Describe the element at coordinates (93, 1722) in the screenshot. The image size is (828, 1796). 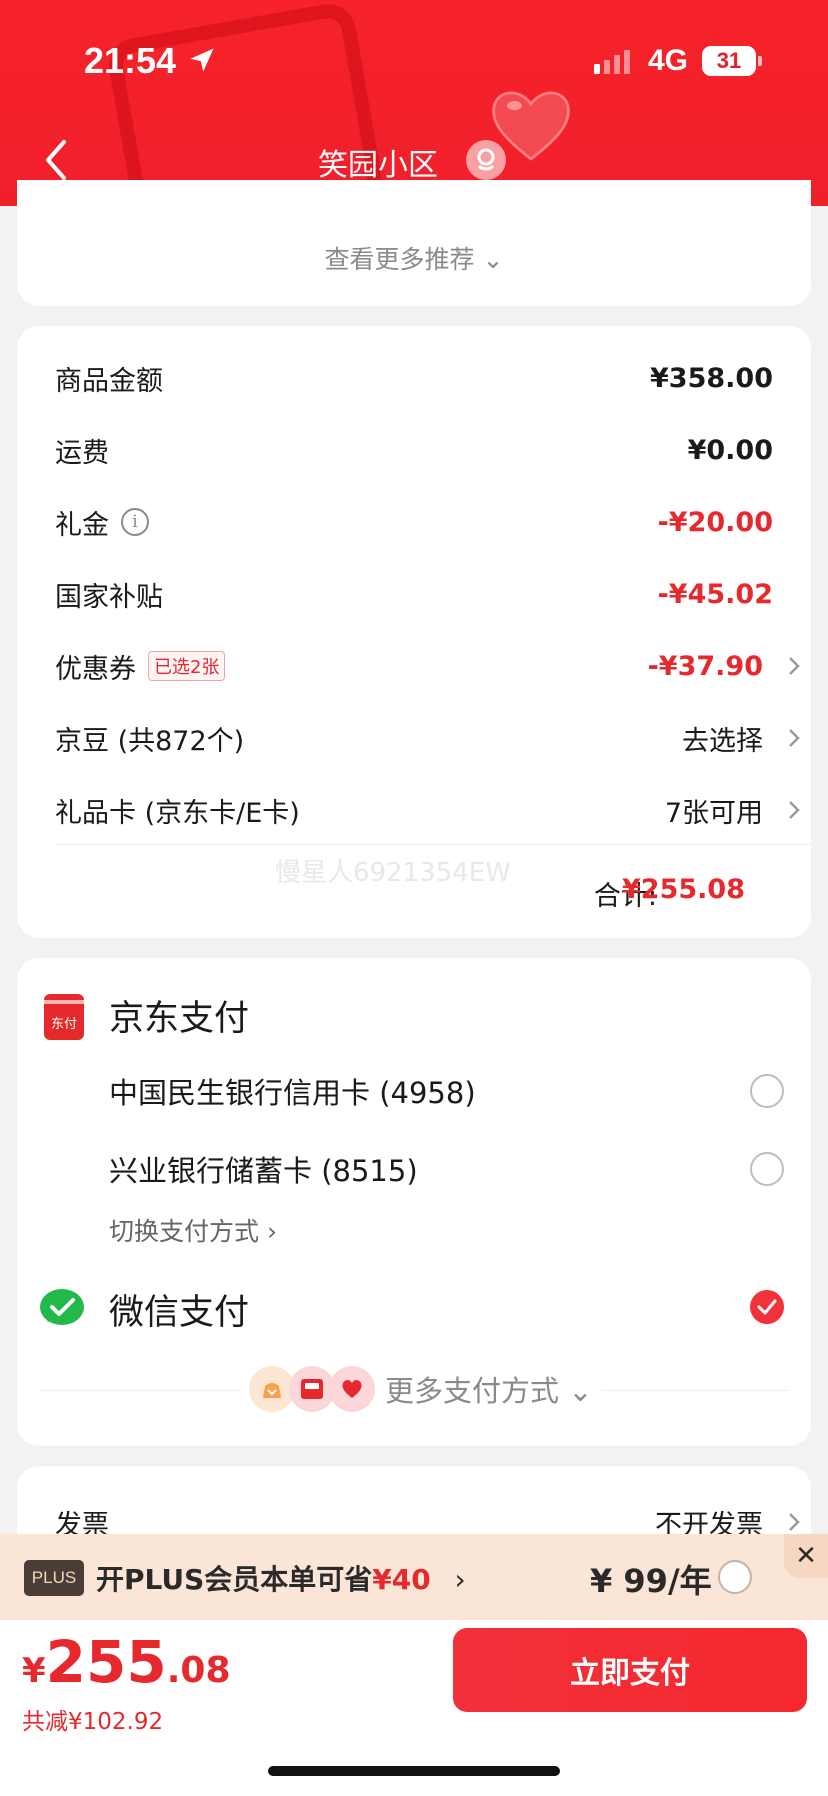
I see `total-saved: 共减¥102.92` at that location.